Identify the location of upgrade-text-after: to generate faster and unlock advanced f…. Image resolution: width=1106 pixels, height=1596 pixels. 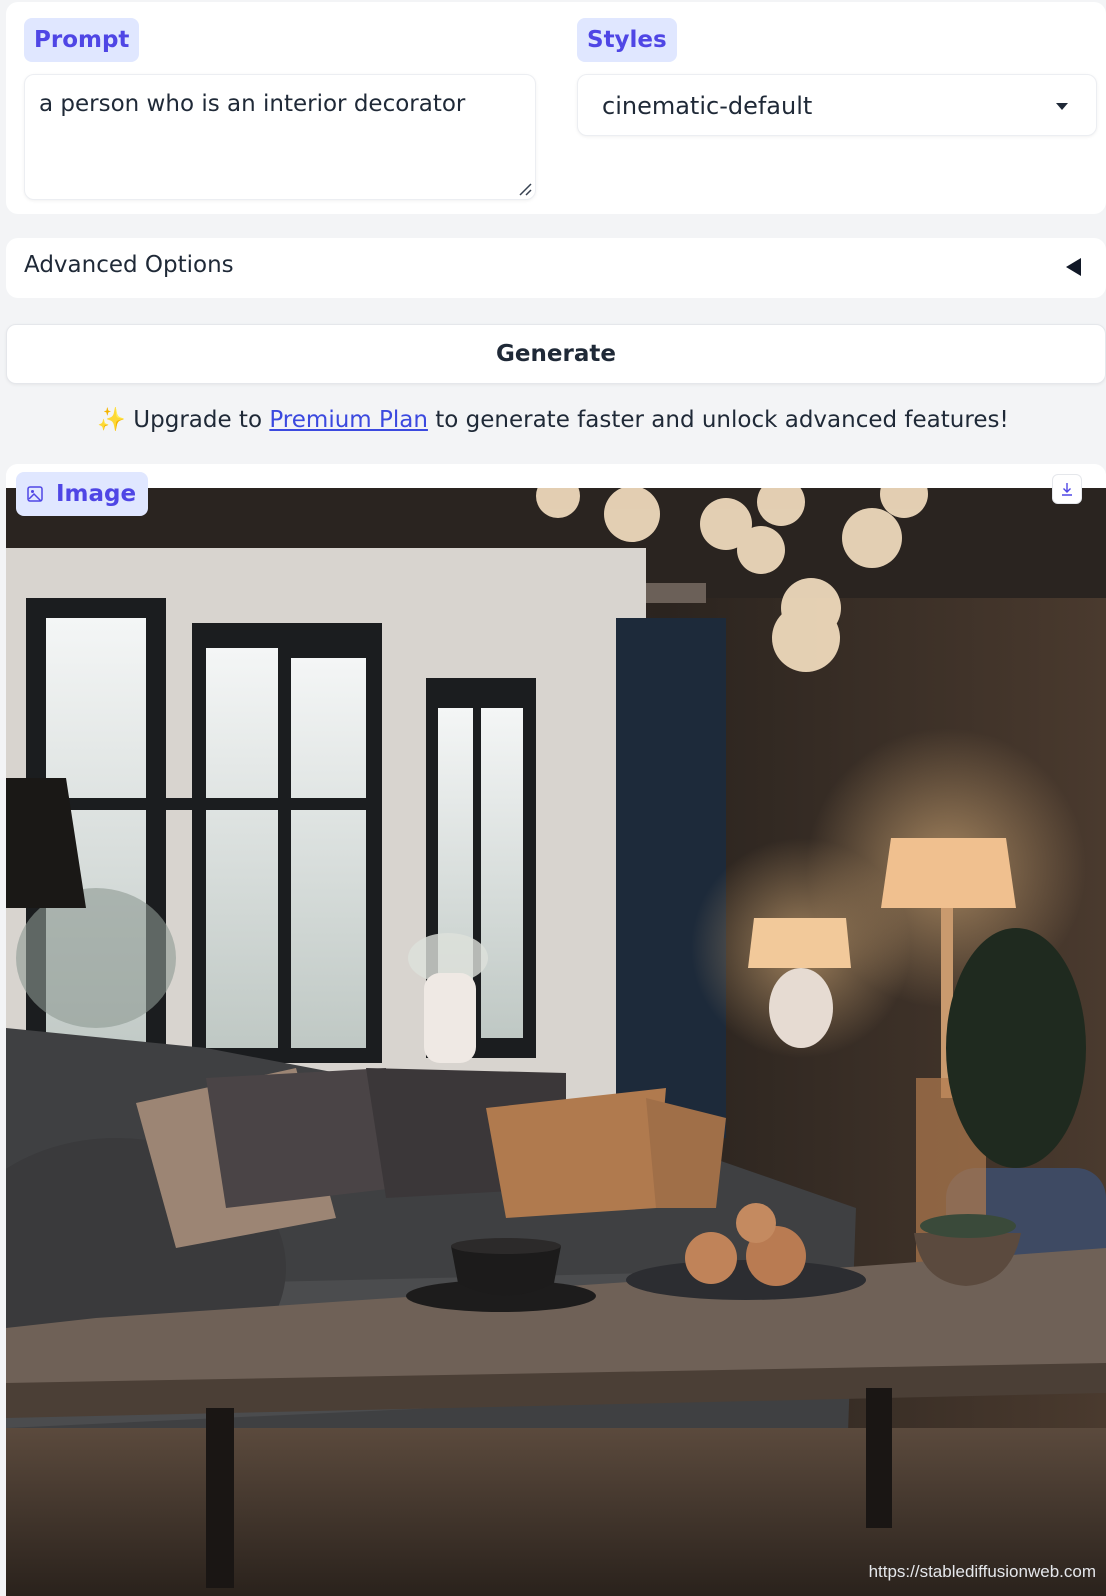
(722, 420).